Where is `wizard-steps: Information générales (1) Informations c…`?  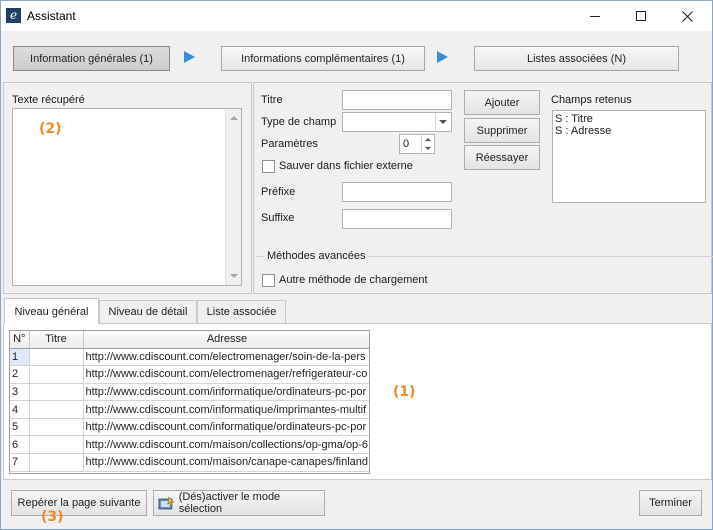
wizard-steps: Information générales (1) Informations c… is located at coordinates (357, 56).